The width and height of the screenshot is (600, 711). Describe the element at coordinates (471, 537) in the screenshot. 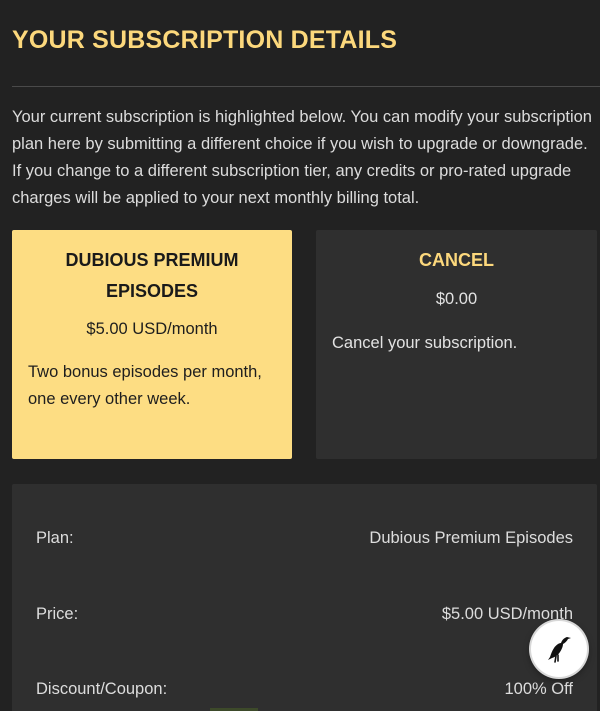

I see `summary-value: Dubious Premium Episodes` at that location.